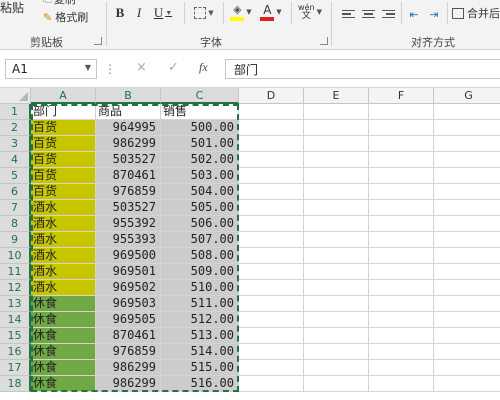 The width and height of the screenshot is (500, 400). I want to click on align-center-button, so click(368, 14).